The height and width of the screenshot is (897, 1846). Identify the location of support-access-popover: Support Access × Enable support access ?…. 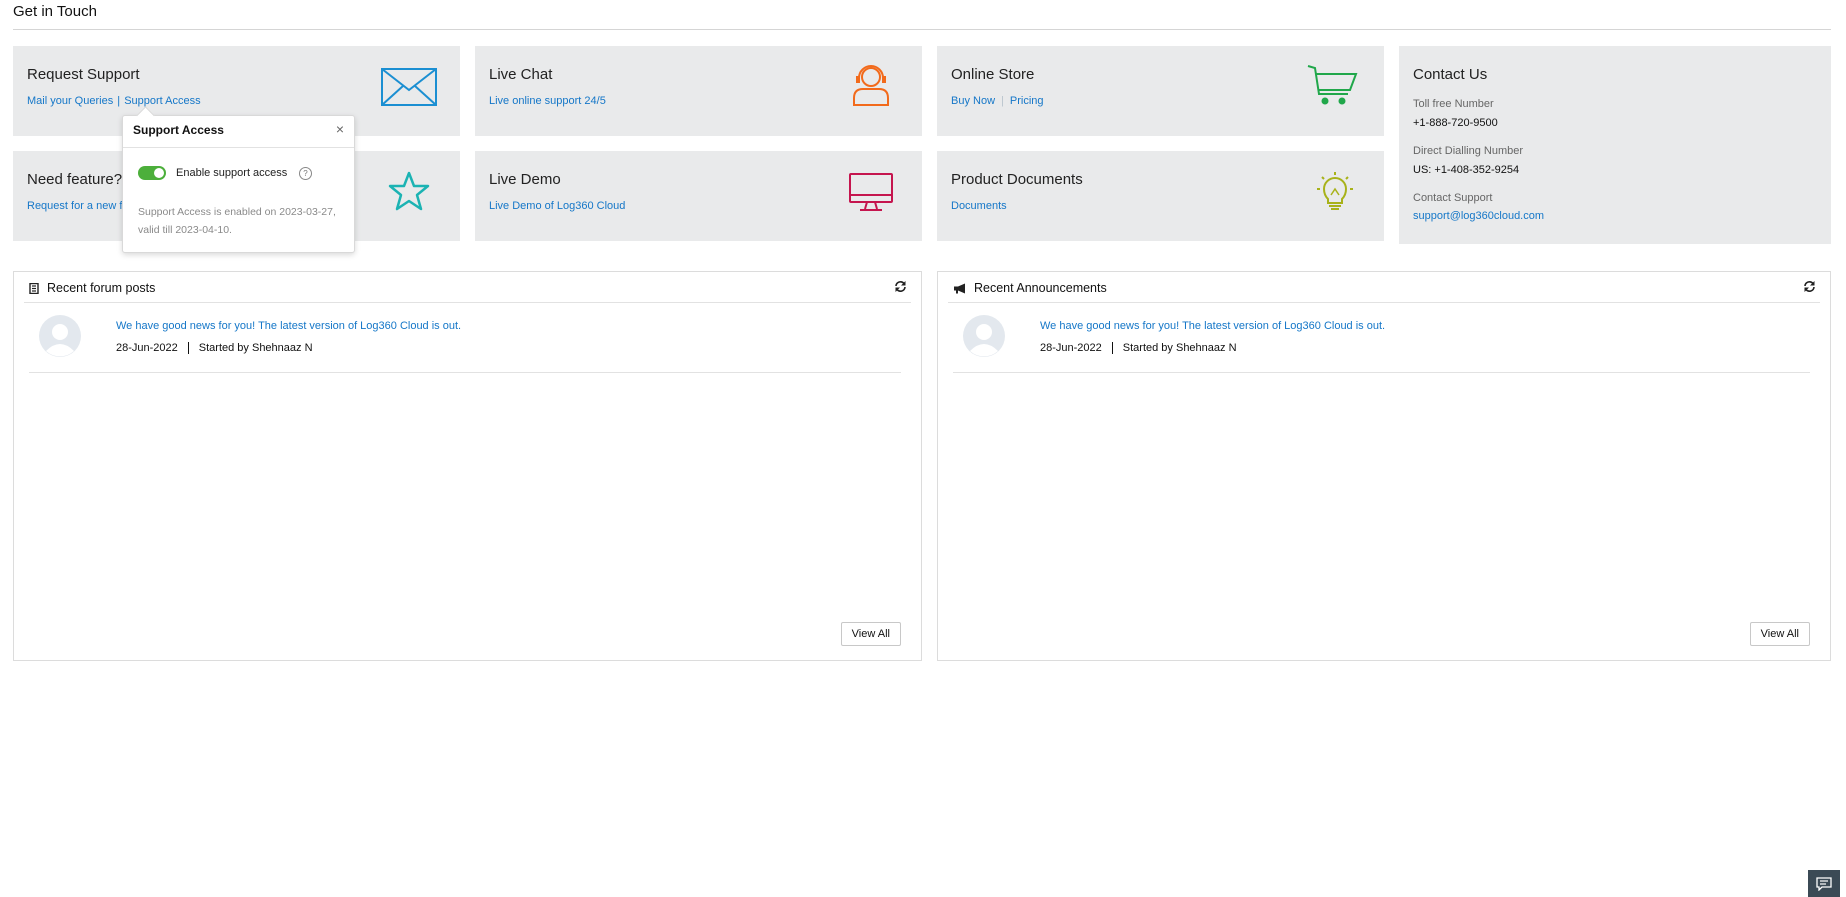
(238, 179).